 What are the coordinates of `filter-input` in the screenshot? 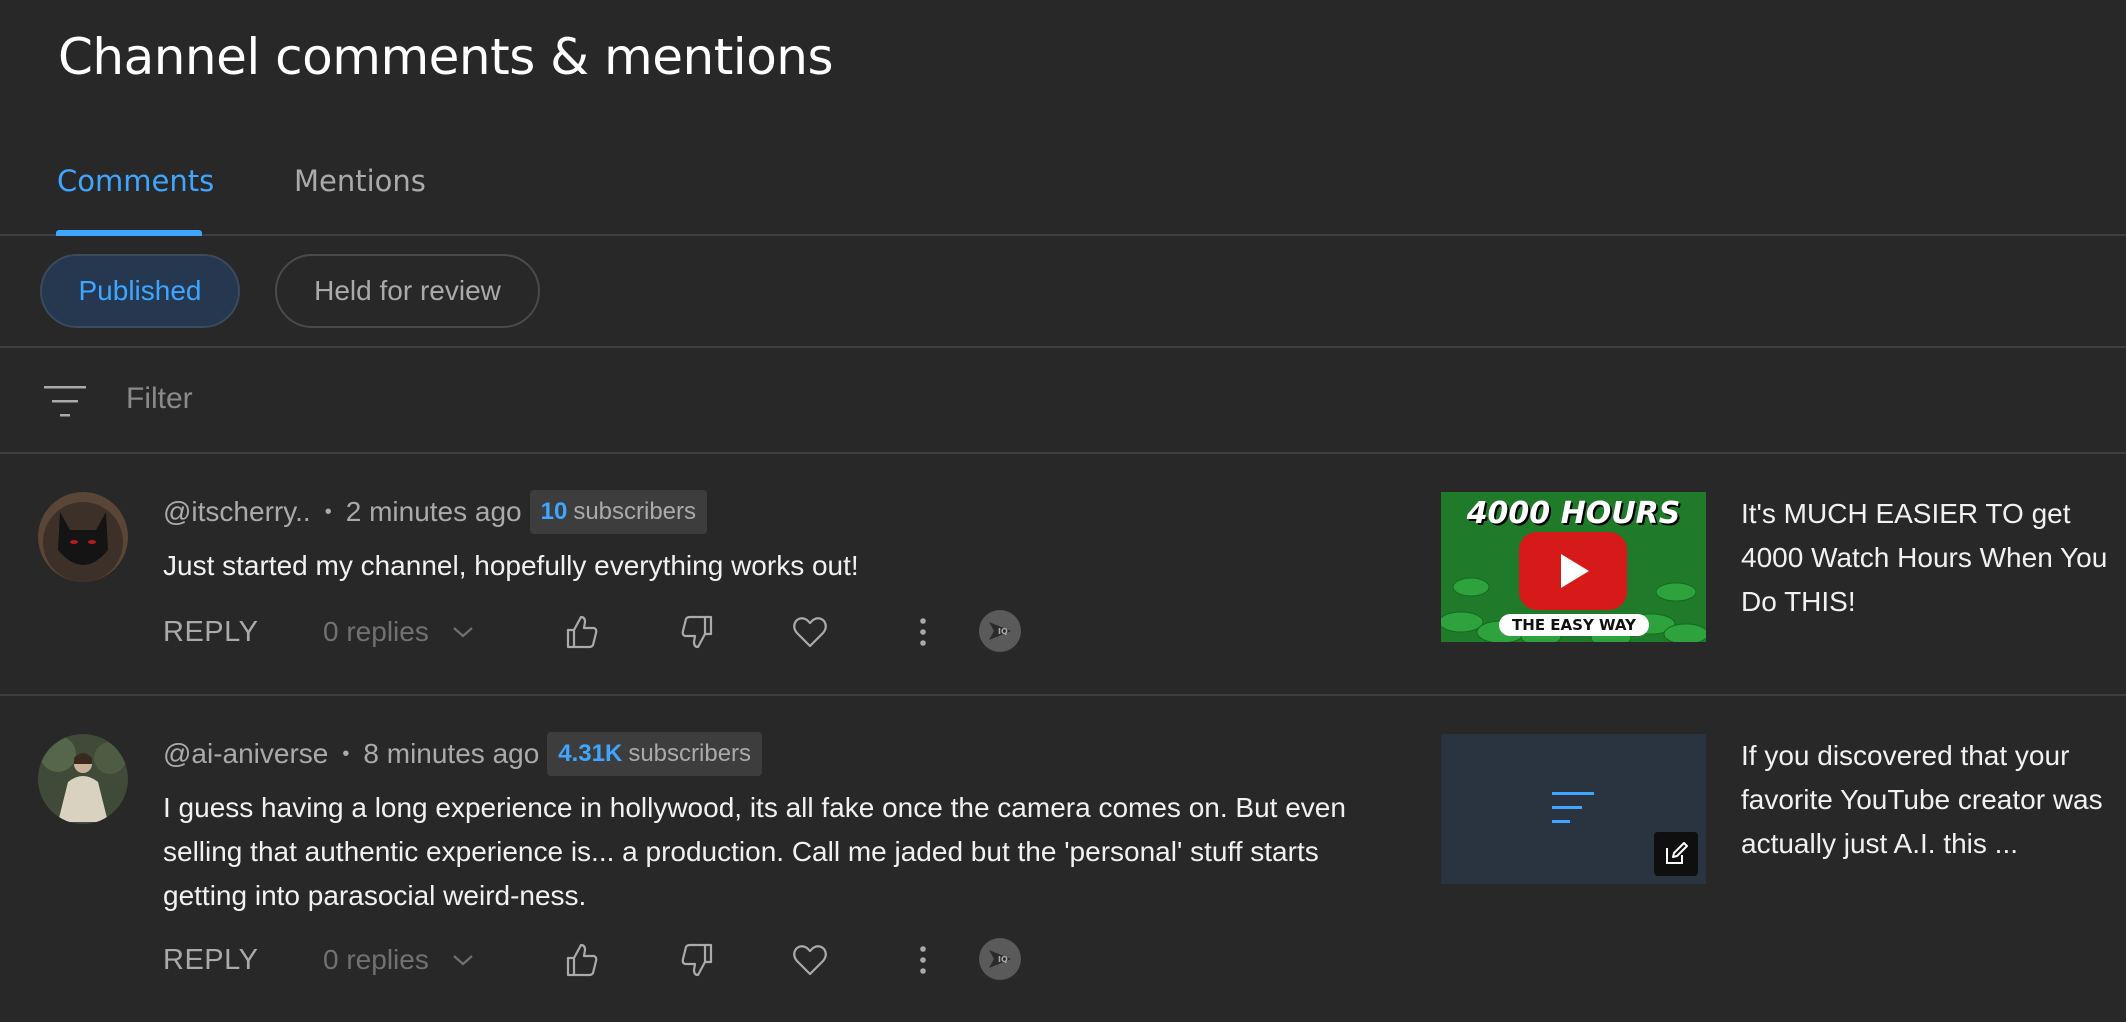 It's located at (426, 399).